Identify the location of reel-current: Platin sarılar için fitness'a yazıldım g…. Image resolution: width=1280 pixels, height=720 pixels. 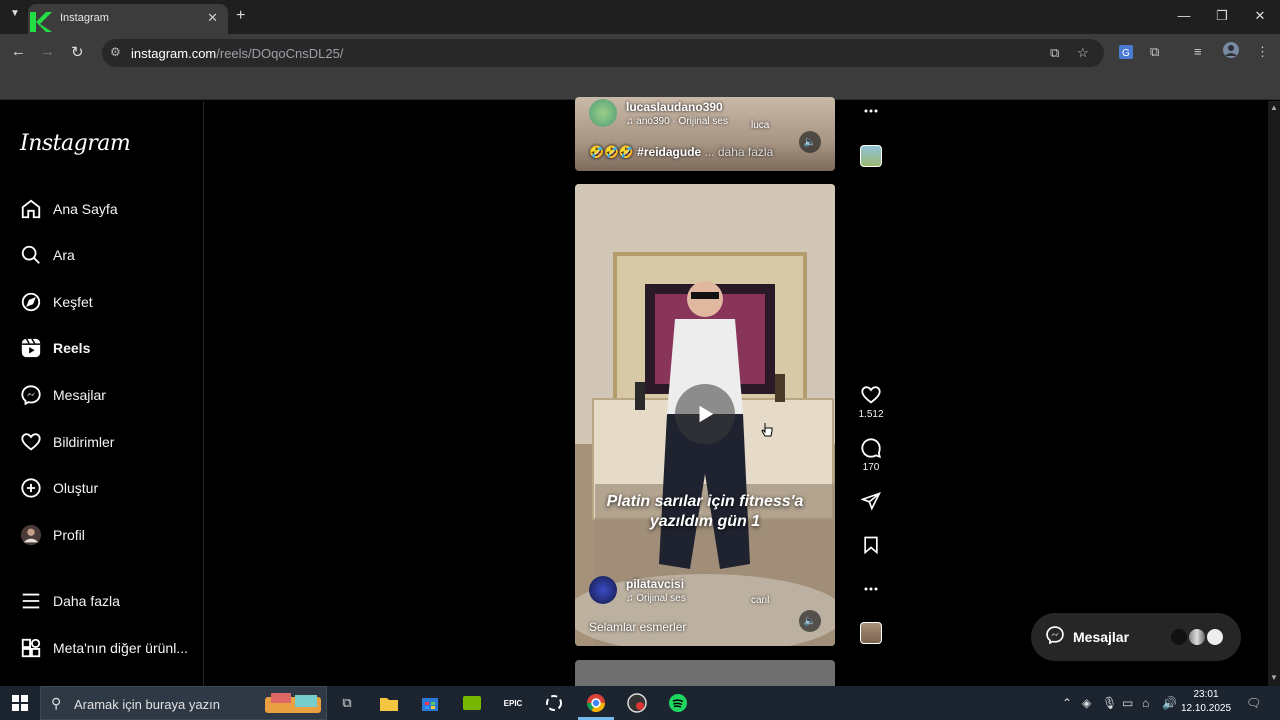
(705, 415).